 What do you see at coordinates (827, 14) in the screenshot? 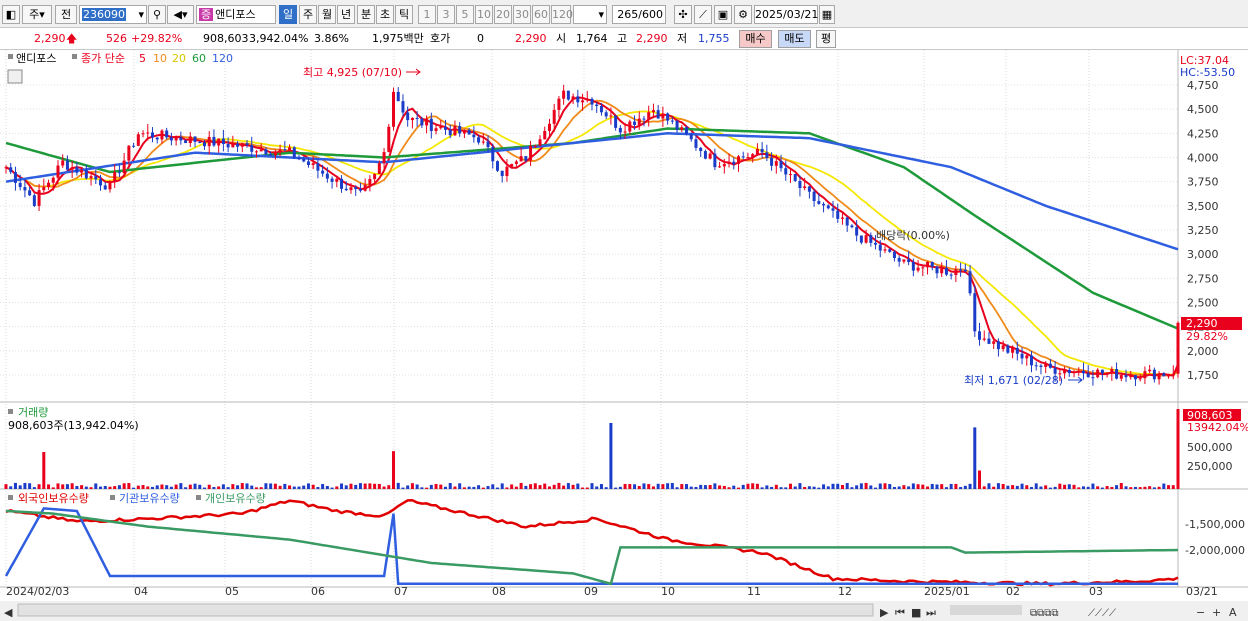
I see `calendar-icon: ▦` at bounding box center [827, 14].